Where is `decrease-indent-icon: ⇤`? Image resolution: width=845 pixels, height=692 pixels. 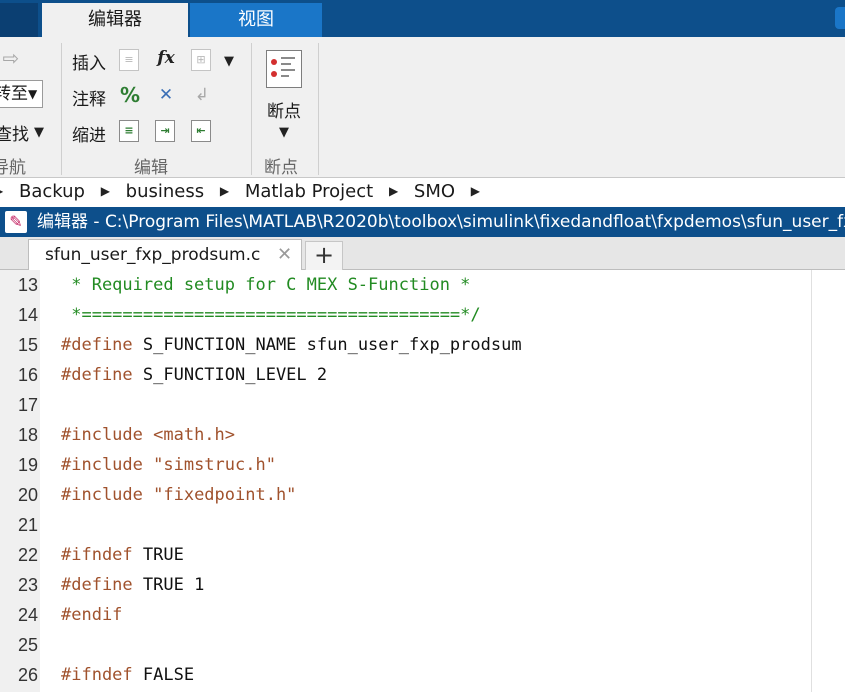
decrease-indent-icon: ⇤ is located at coordinates (201, 131).